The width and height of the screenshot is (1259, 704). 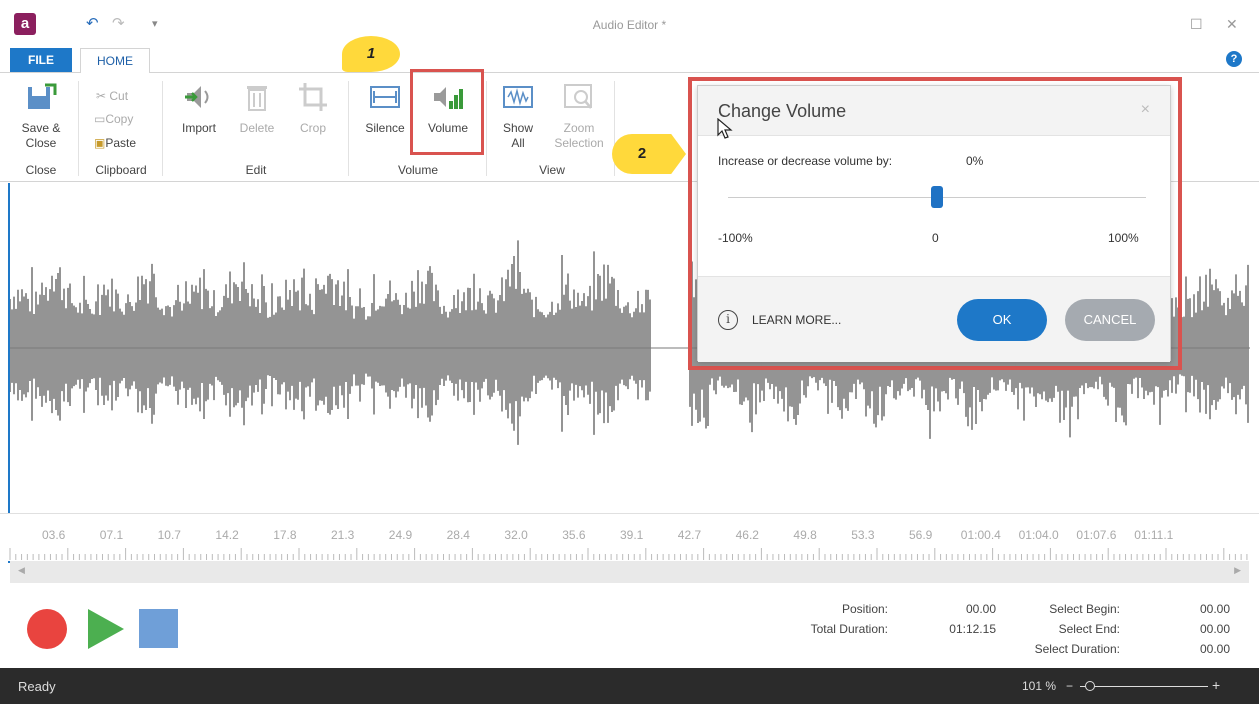 What do you see at coordinates (199, 108) in the screenshot?
I see `import-button: Import` at bounding box center [199, 108].